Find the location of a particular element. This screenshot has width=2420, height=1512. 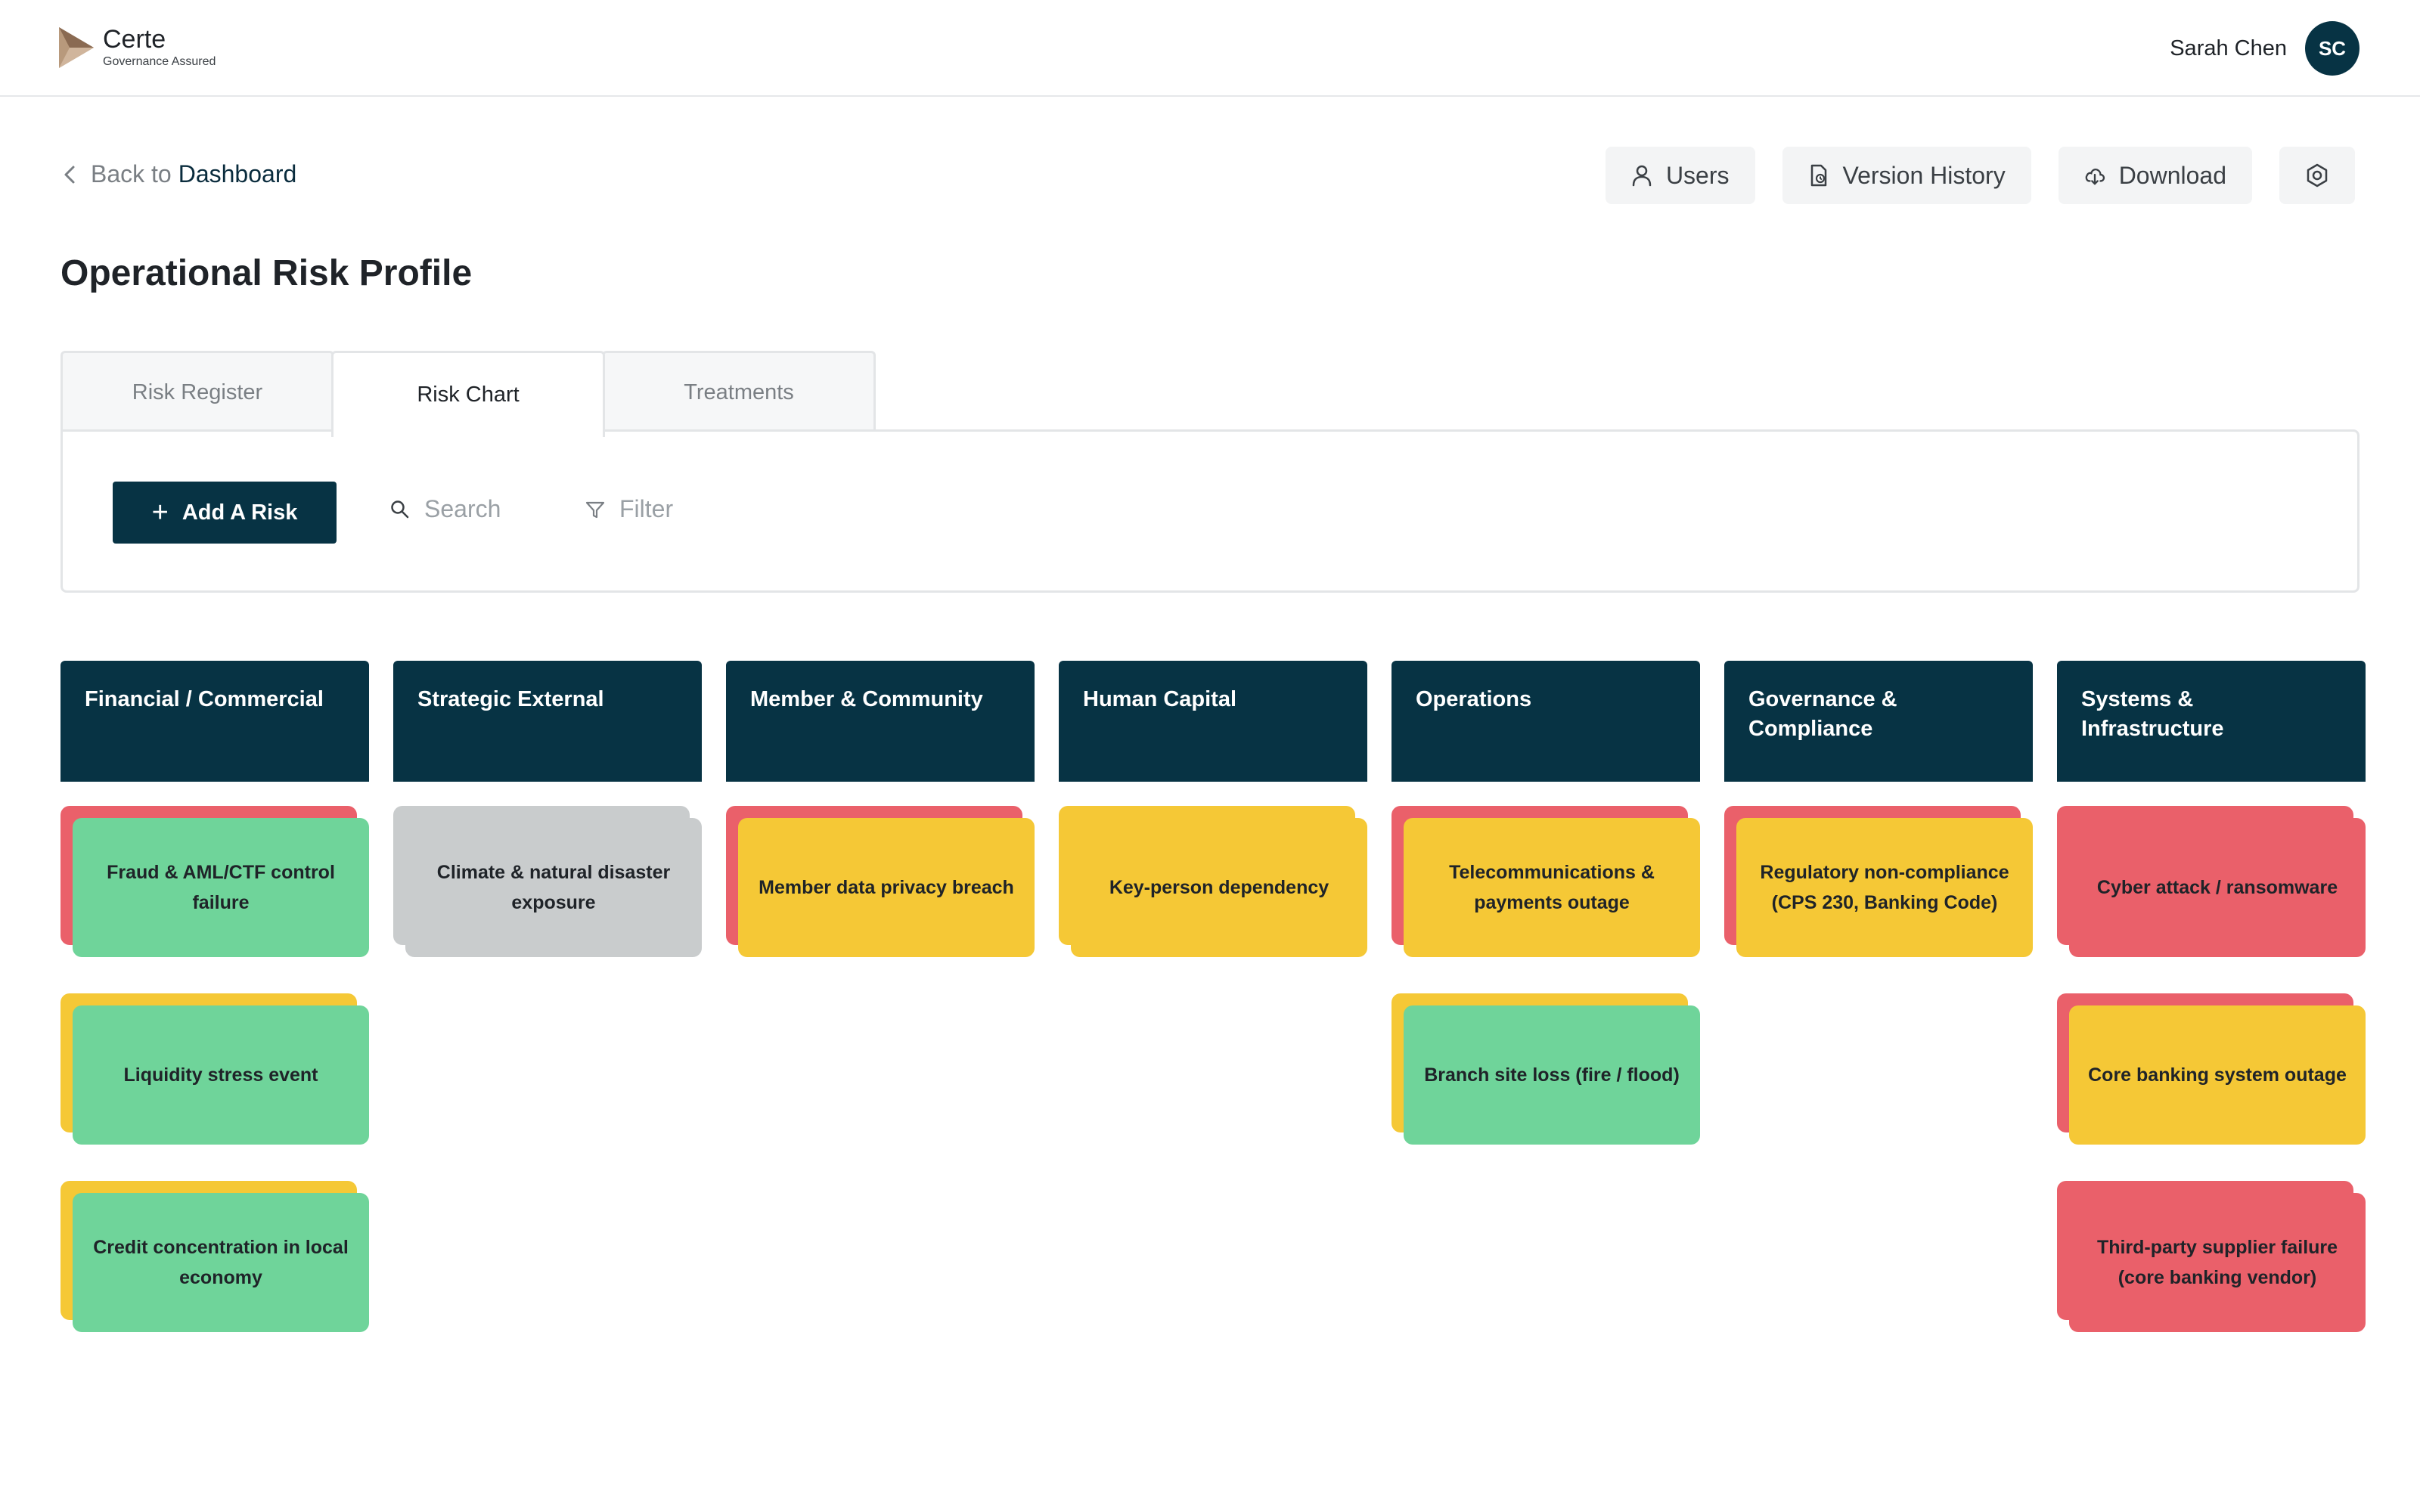

app-tagline: Governance Assured is located at coordinates (159, 62).